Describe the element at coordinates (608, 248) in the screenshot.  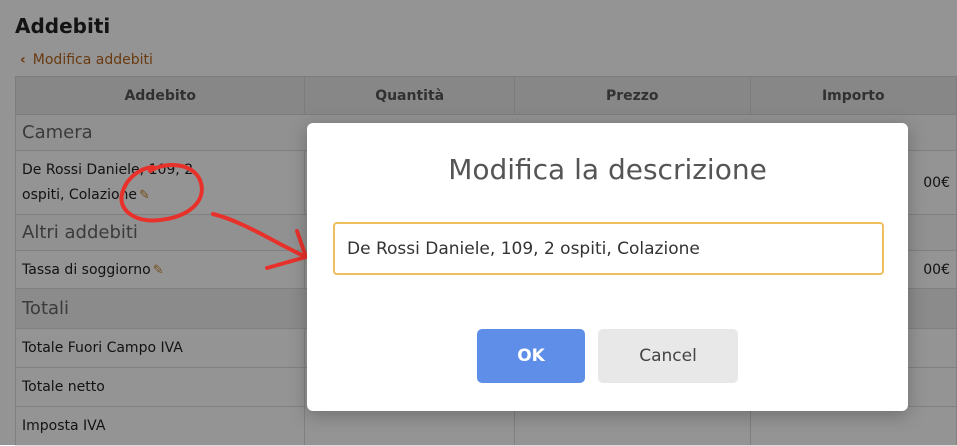
I see `description-input` at that location.